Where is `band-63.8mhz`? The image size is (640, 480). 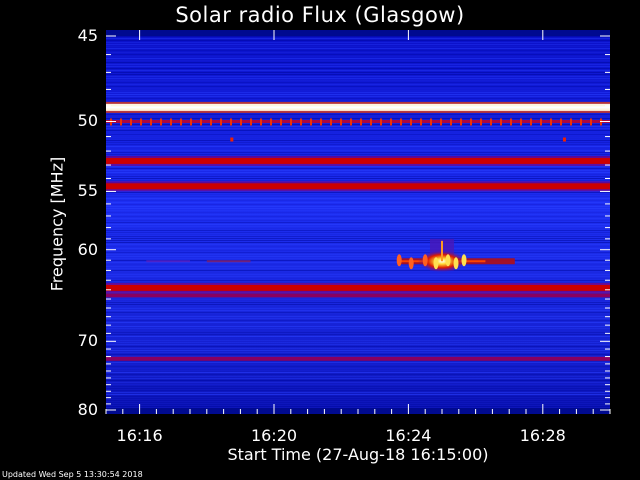
band-63.8mhz is located at coordinates (358, 287).